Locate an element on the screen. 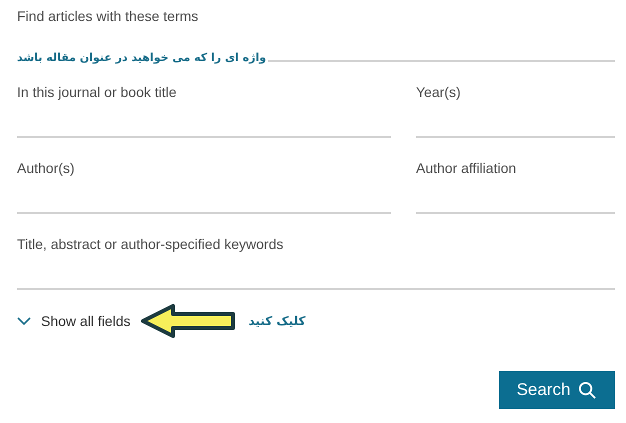 This screenshot has height=423, width=626. annotation-note: کلیک کنید is located at coordinates (277, 321).